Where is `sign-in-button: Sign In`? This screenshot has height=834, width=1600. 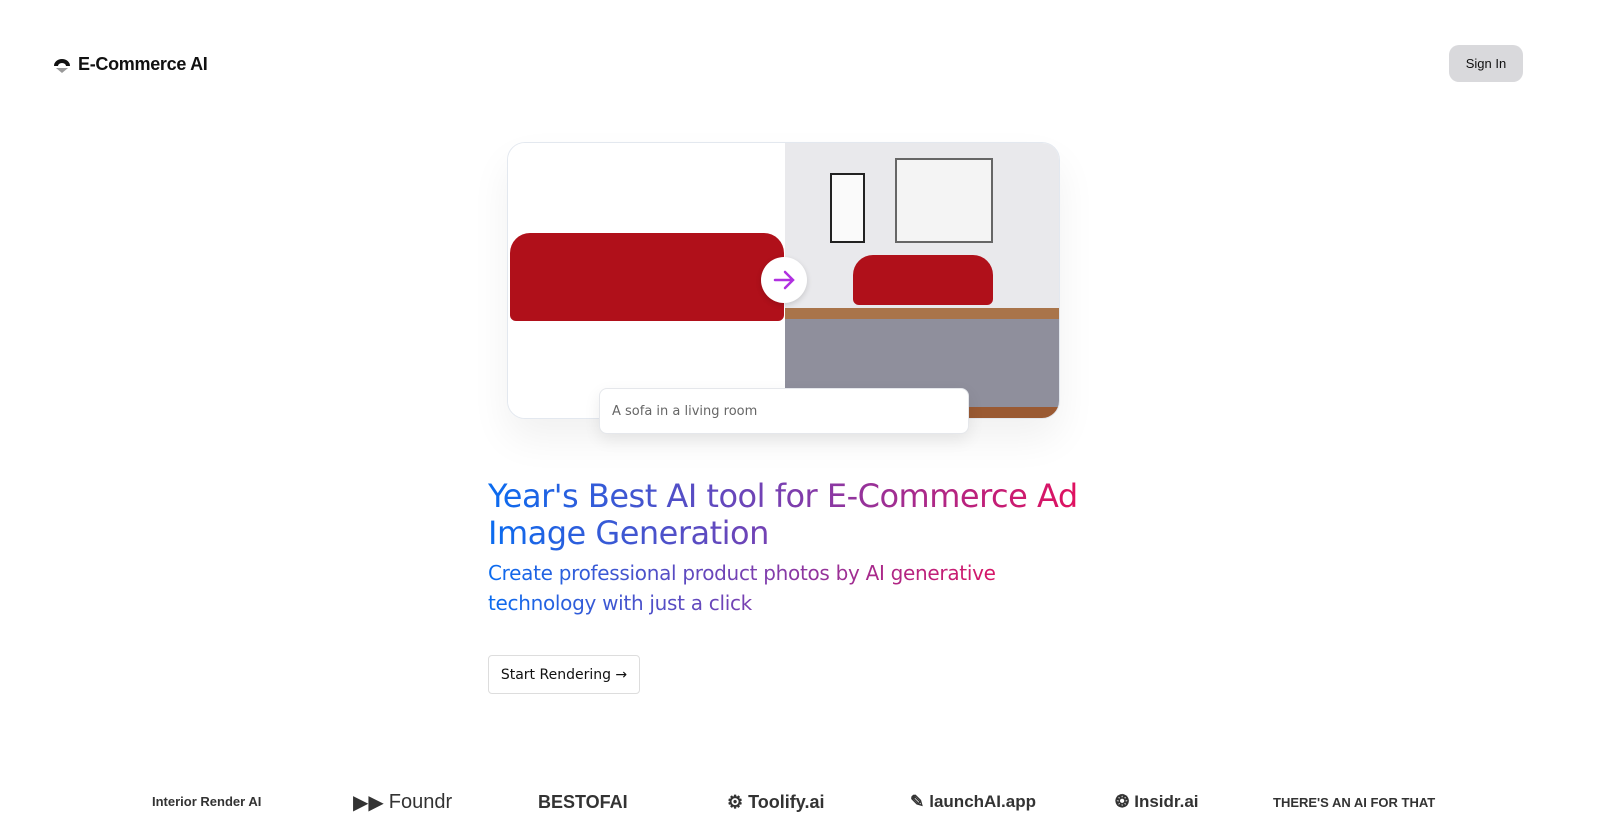
sign-in-button: Sign In is located at coordinates (1486, 63).